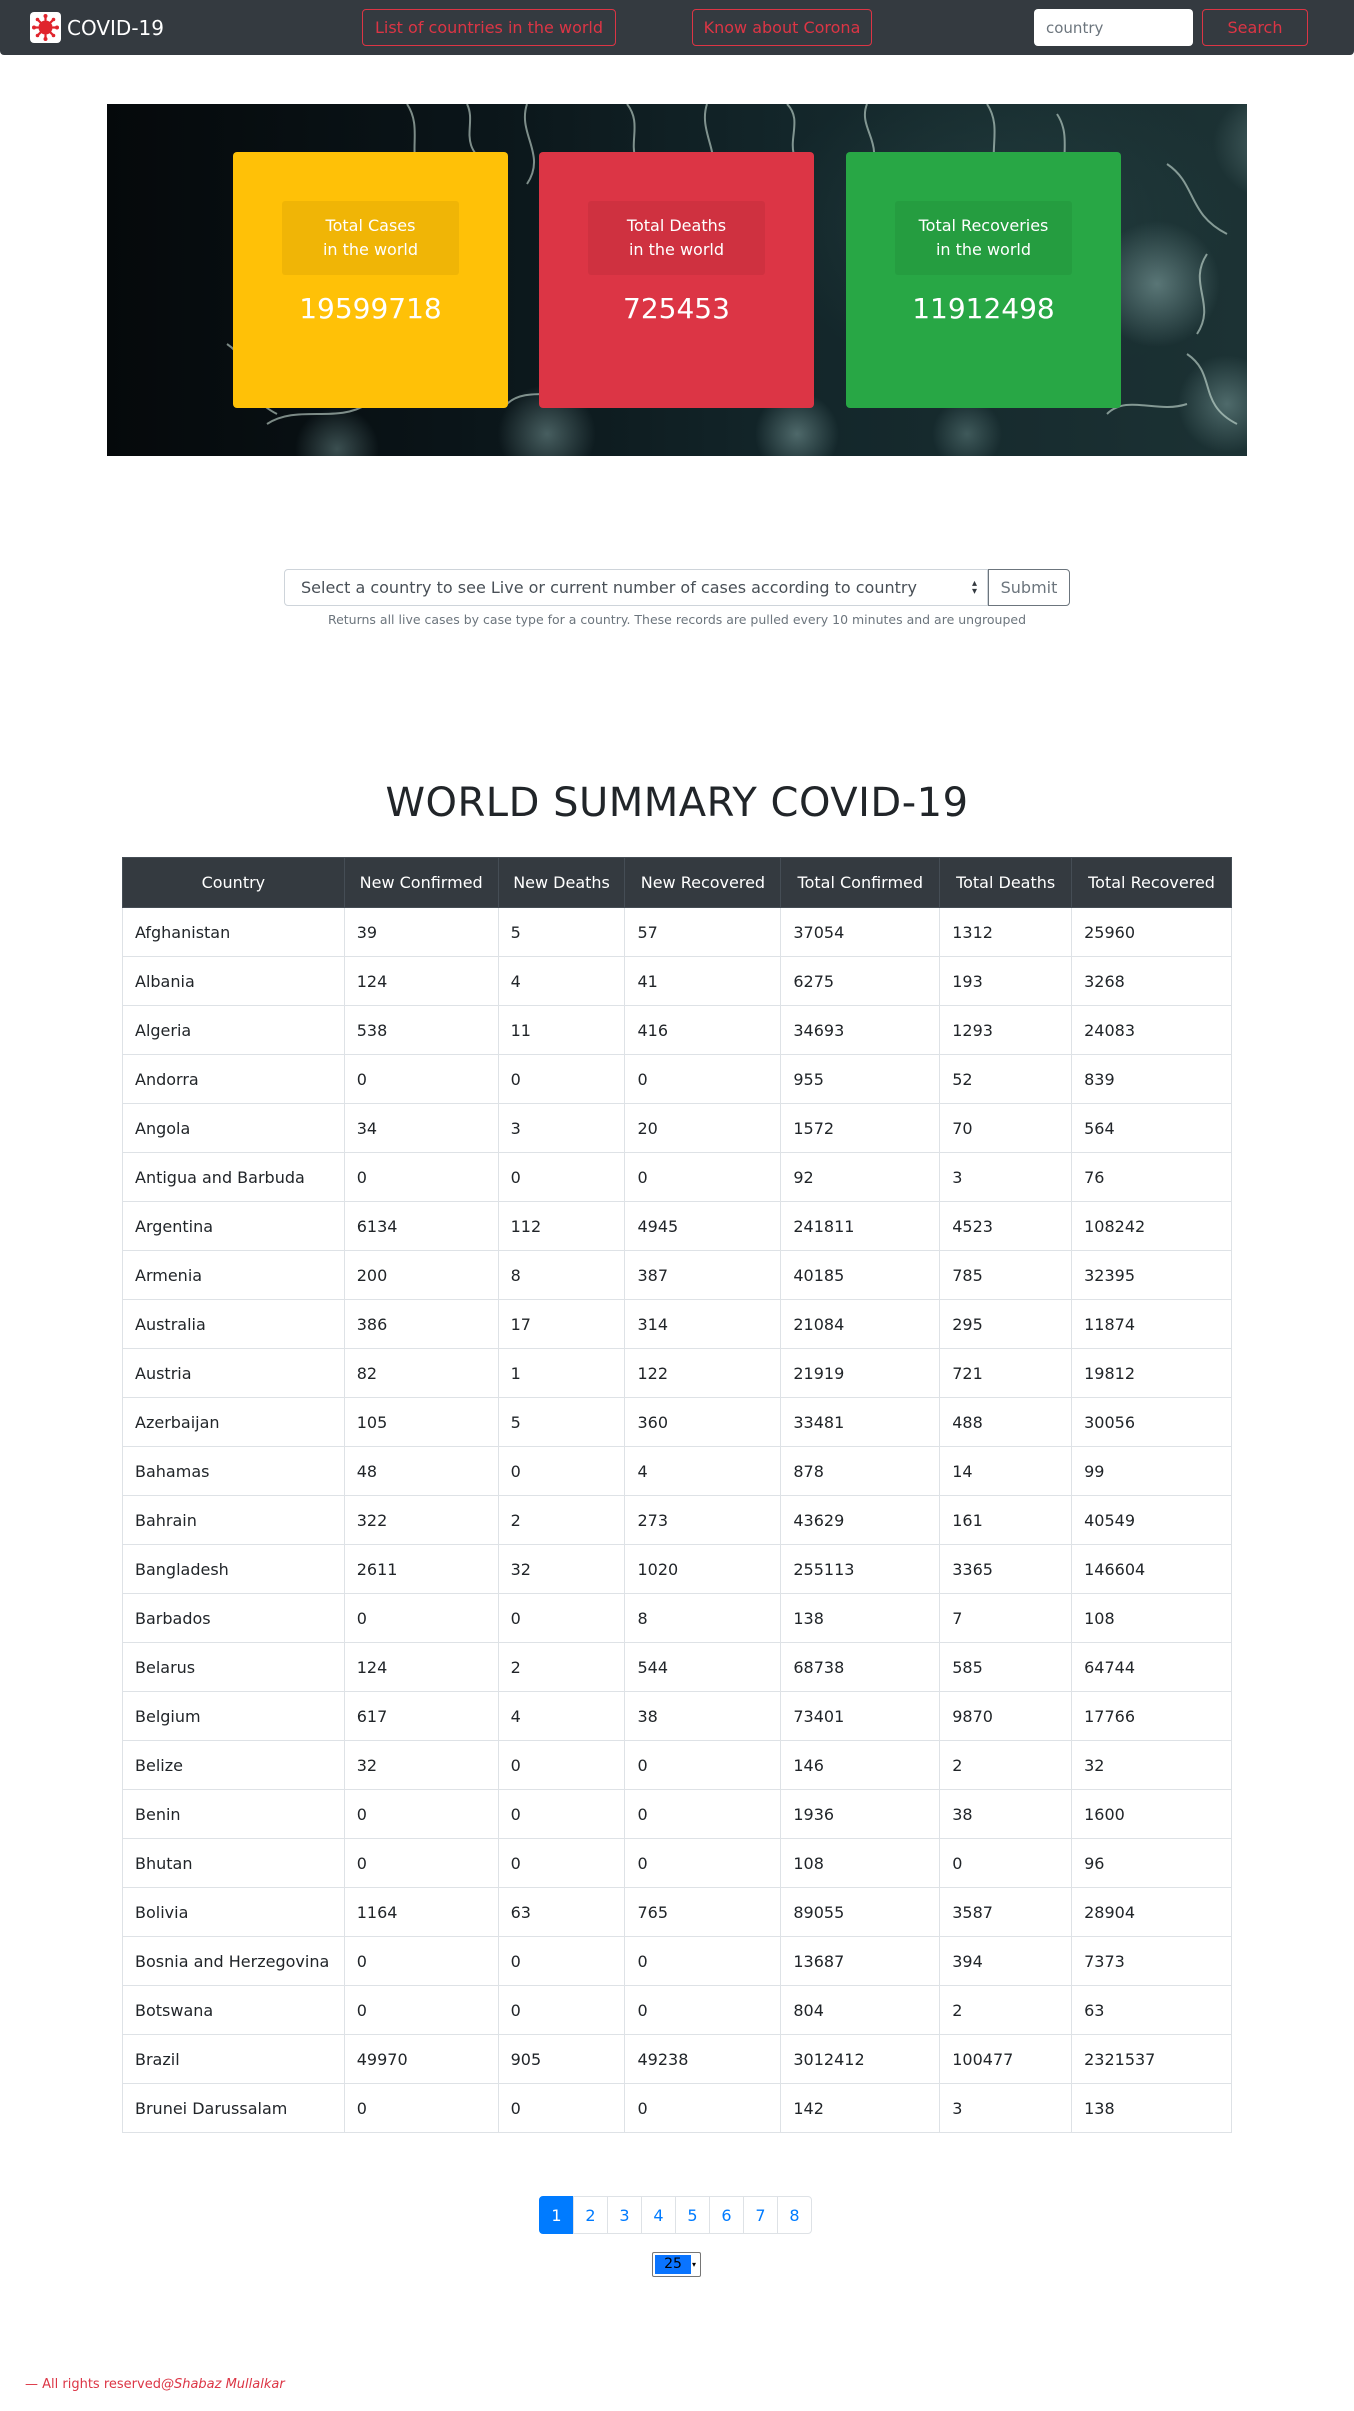 The image size is (1354, 2411). What do you see at coordinates (1151, 1961) in the screenshot?
I see `cell-total-recovered: 7373` at bounding box center [1151, 1961].